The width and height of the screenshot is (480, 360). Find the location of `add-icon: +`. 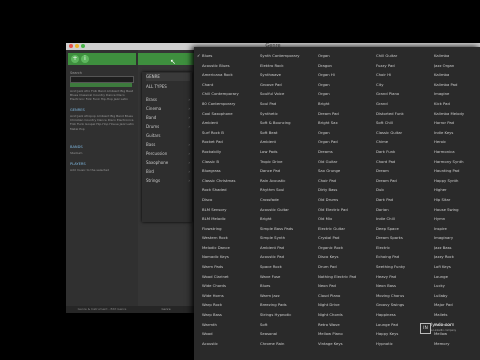

add-icon: + is located at coordinates (75, 59).